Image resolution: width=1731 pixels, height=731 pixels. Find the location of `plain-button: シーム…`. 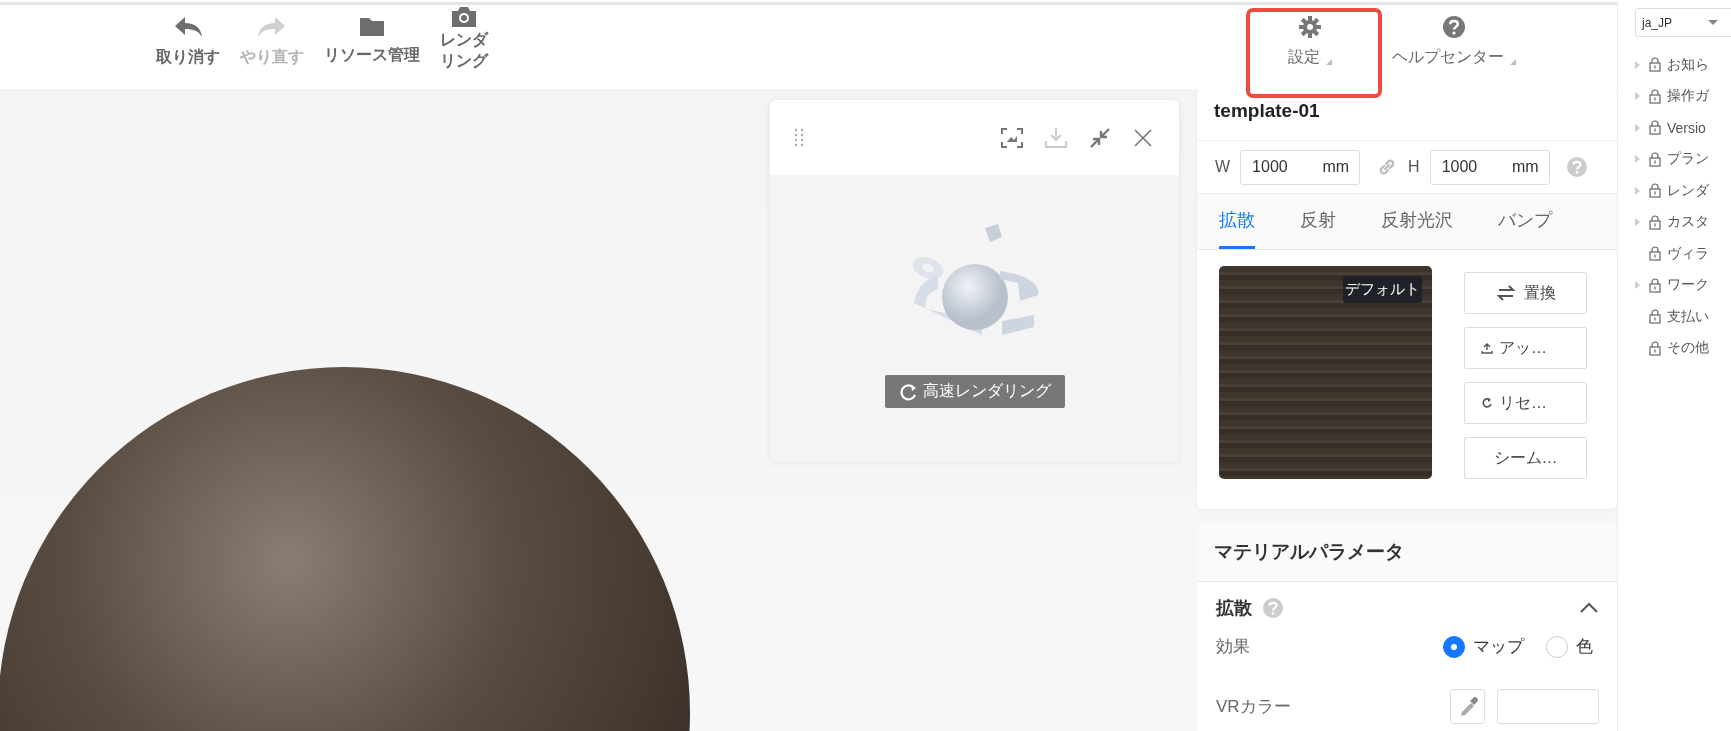

plain-button: シーム… is located at coordinates (1525, 458).